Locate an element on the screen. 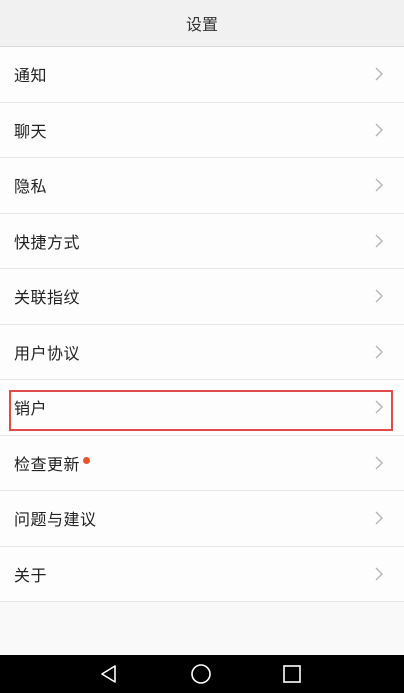  settings-item-user-agreement: 用户协议 is located at coordinates (202, 352).